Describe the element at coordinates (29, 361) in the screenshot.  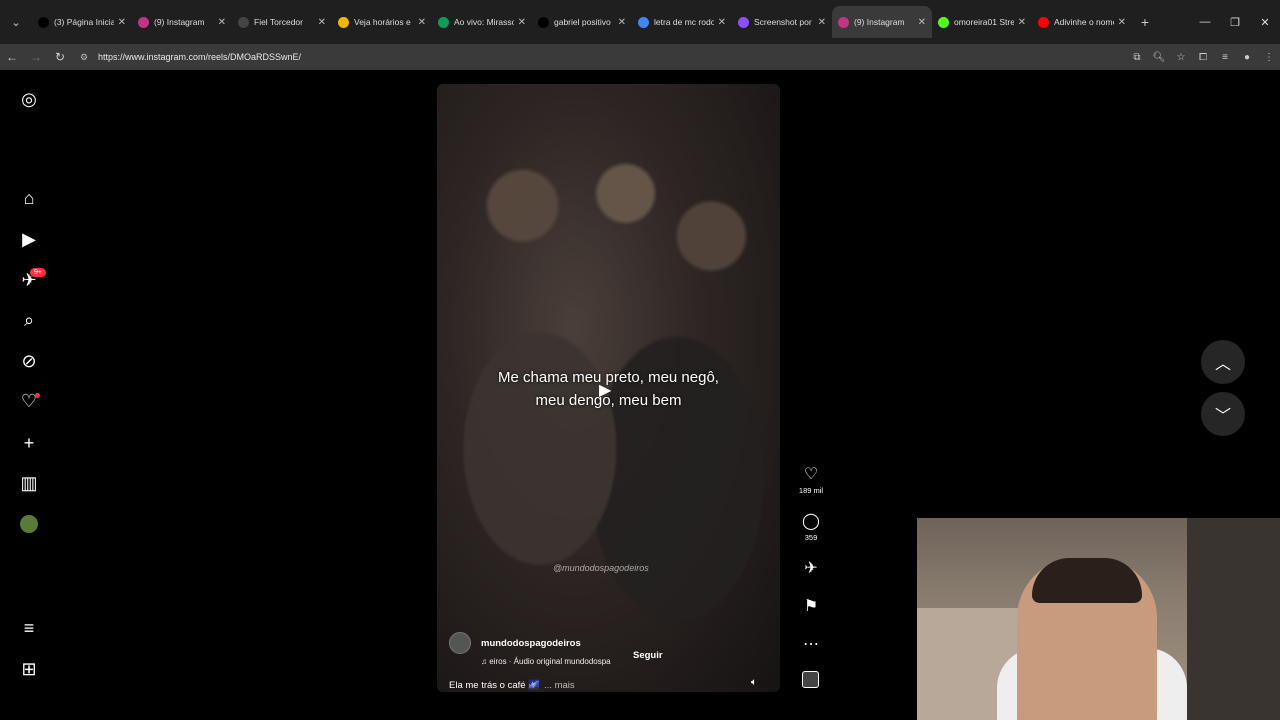
I see `explore-icon: ⊘` at that location.